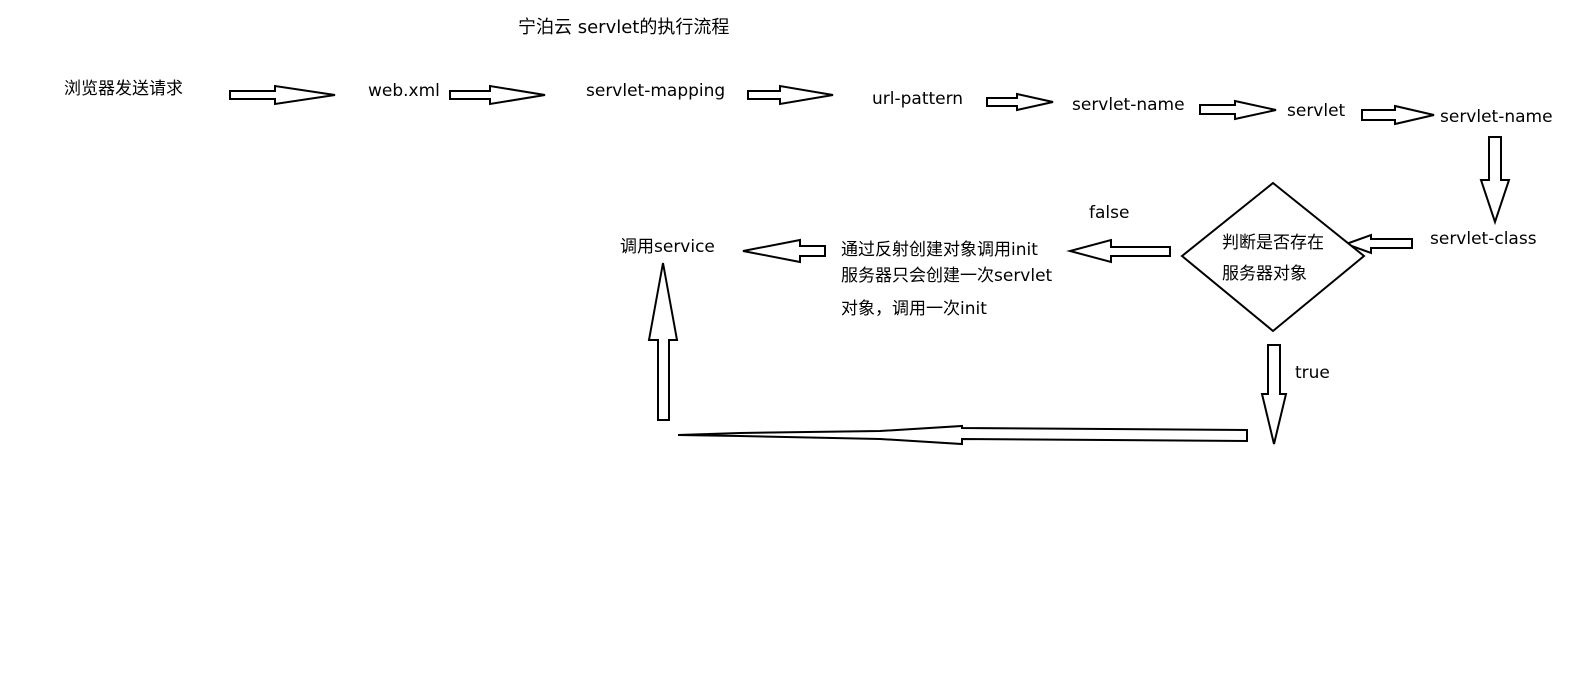 The width and height of the screenshot is (1590, 694). Describe the element at coordinates (784, 251) in the screenshot. I see `arrow-reflect-to-service` at that location.